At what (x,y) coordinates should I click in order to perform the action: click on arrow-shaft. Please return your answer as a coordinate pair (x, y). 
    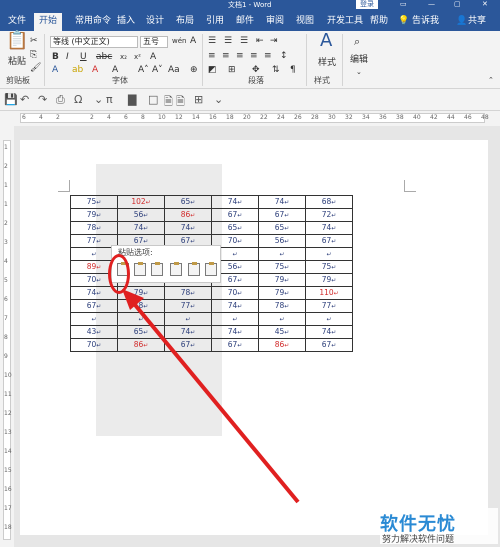
    Looking at the image, I should click on (214, 401).